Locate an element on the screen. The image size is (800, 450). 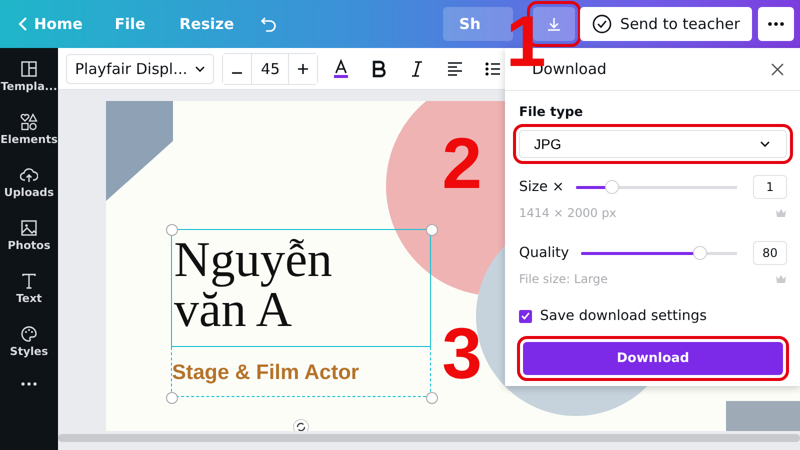
value-field: 80 is located at coordinates (770, 253).